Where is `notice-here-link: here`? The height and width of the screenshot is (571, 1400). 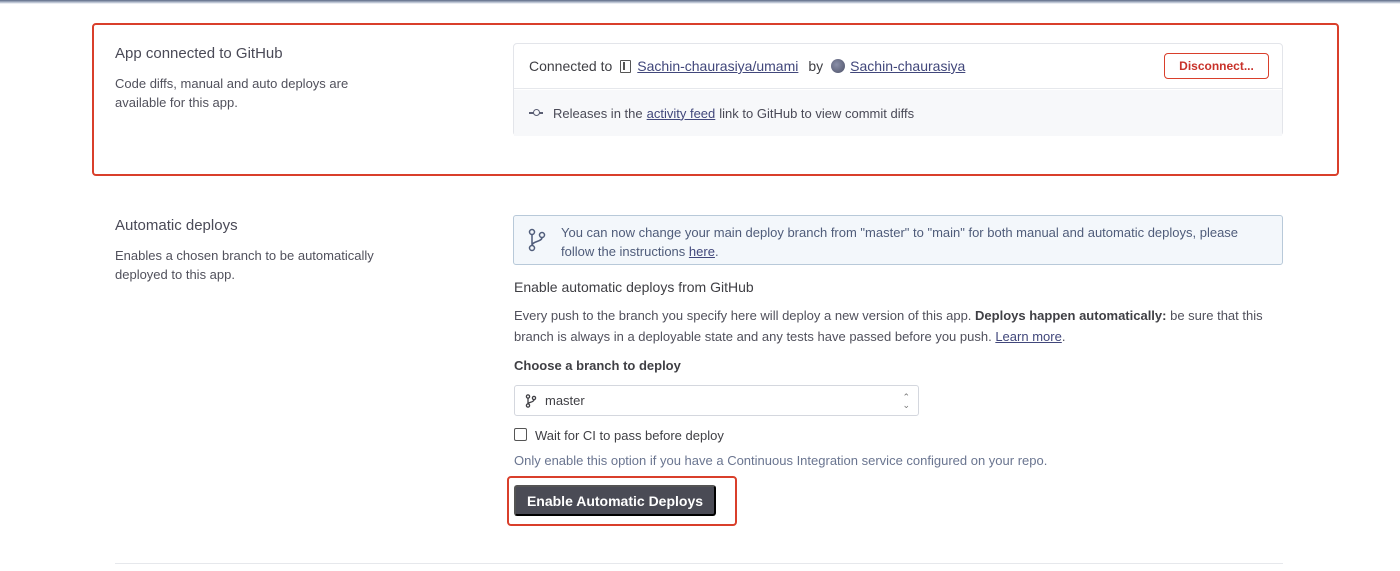
notice-here-link: here is located at coordinates (702, 251).